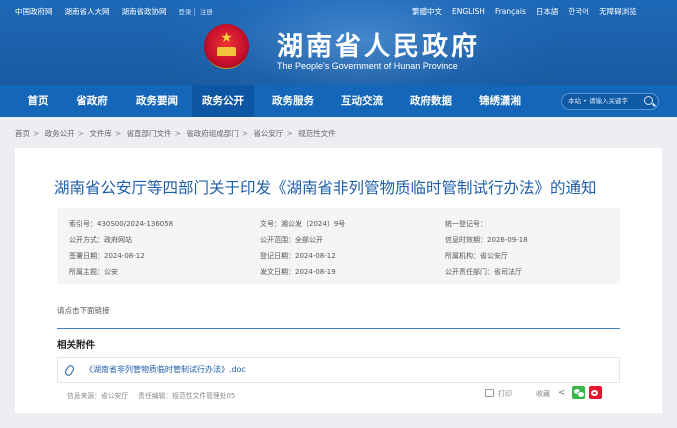 The height and width of the screenshot is (428, 677). I want to click on meta-issue-date: 发文日期：2024-08-19, so click(298, 272).